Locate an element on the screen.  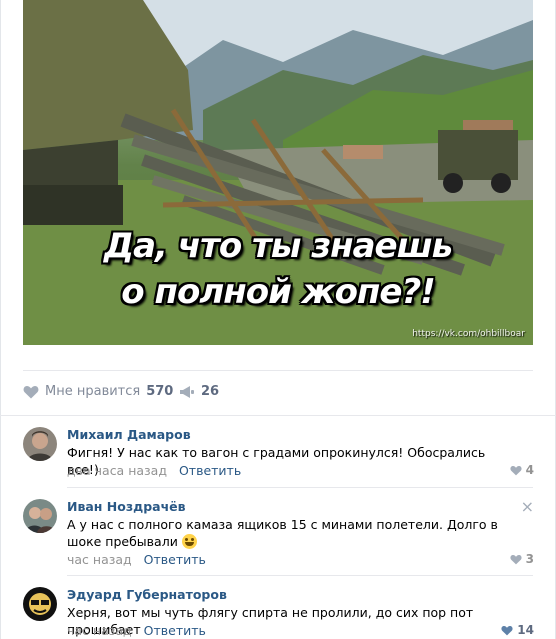
comment-author: Михаил Дамаров is located at coordinates (129, 434).